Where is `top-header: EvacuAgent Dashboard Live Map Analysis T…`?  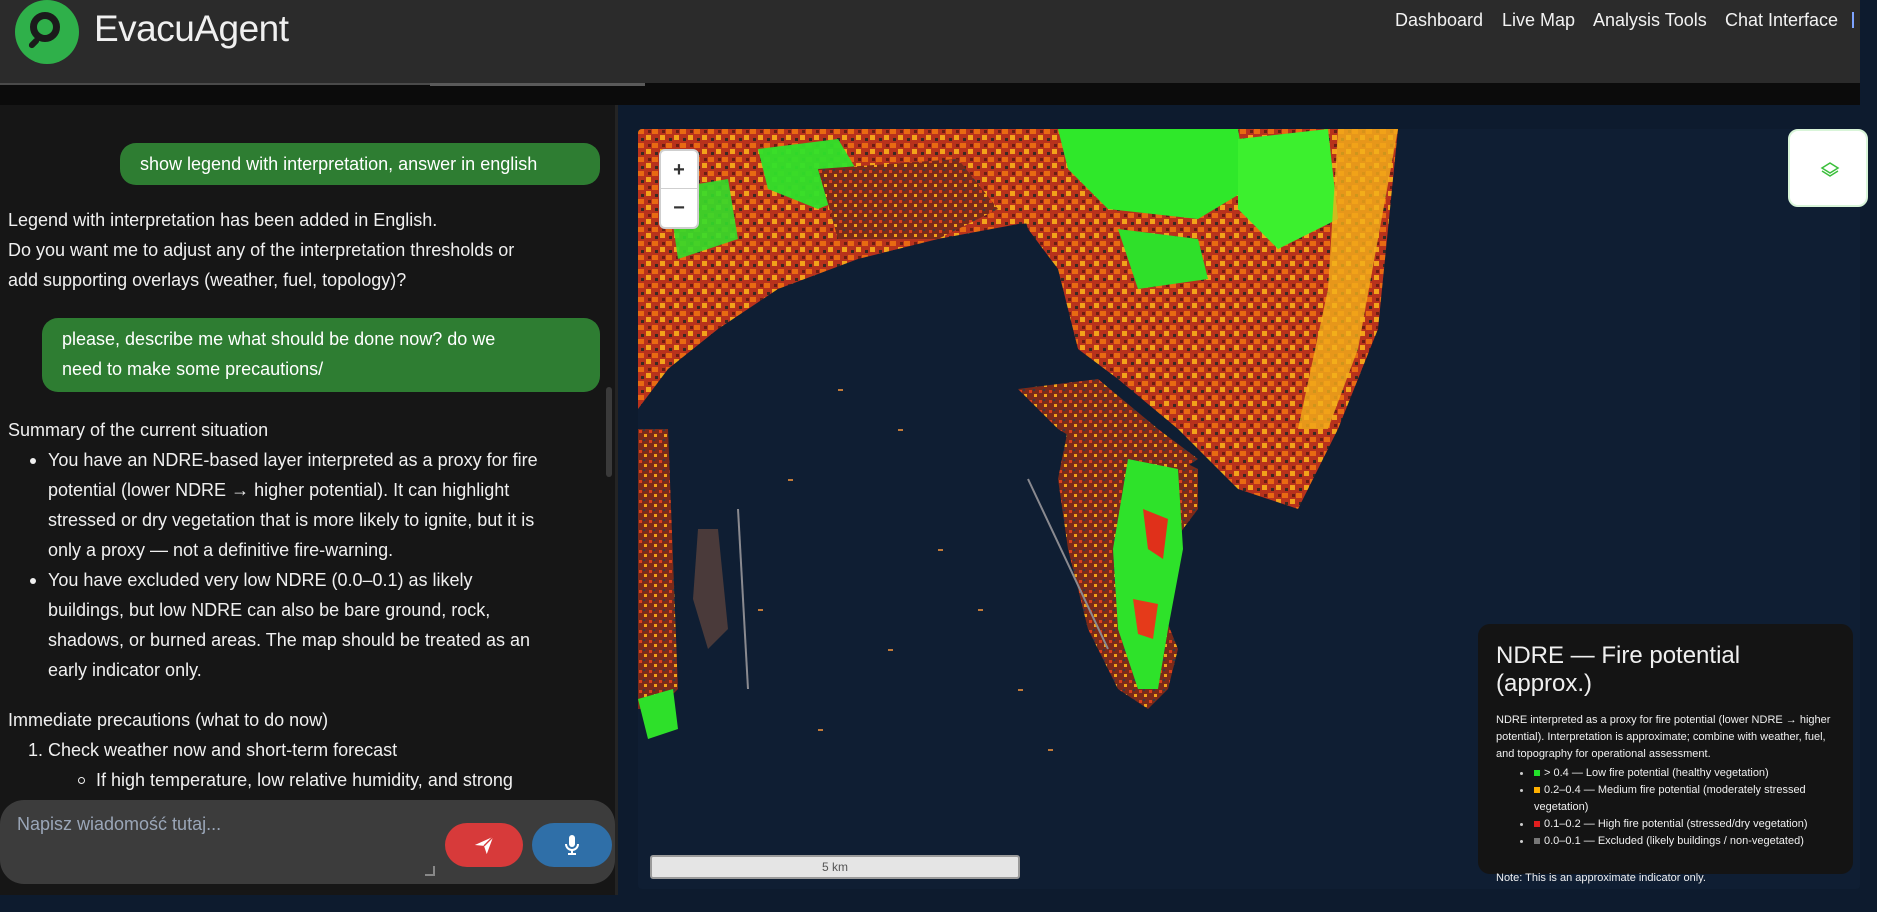
top-header: EvacuAgent Dashboard Live Map Analysis T… is located at coordinates (930, 44).